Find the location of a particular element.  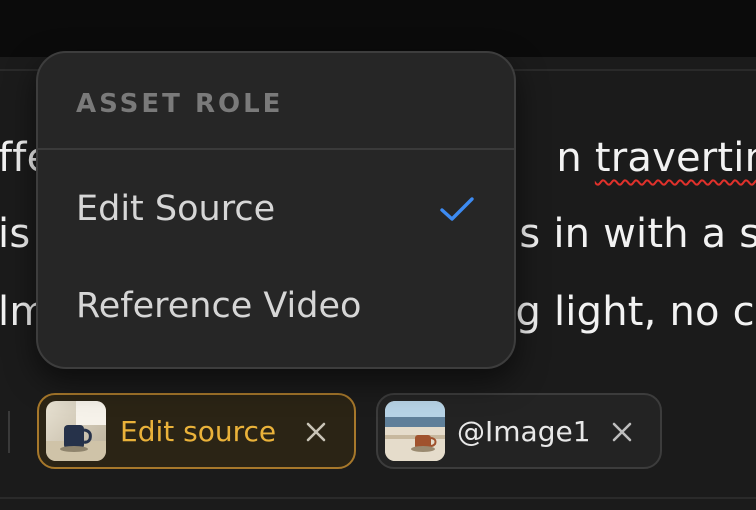

asset-chip-image1: @Image1 is located at coordinates (519, 431).